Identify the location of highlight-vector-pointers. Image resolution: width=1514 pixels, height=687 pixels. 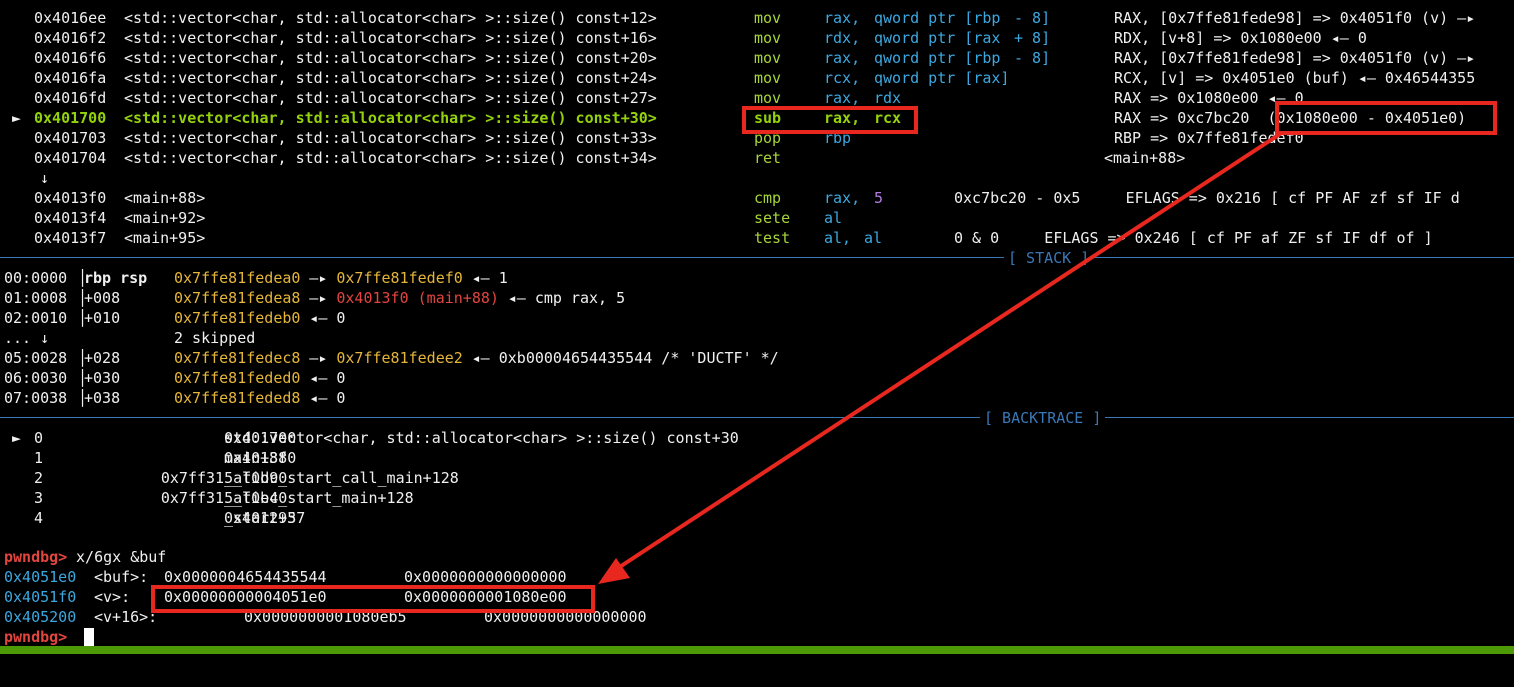
(373, 599).